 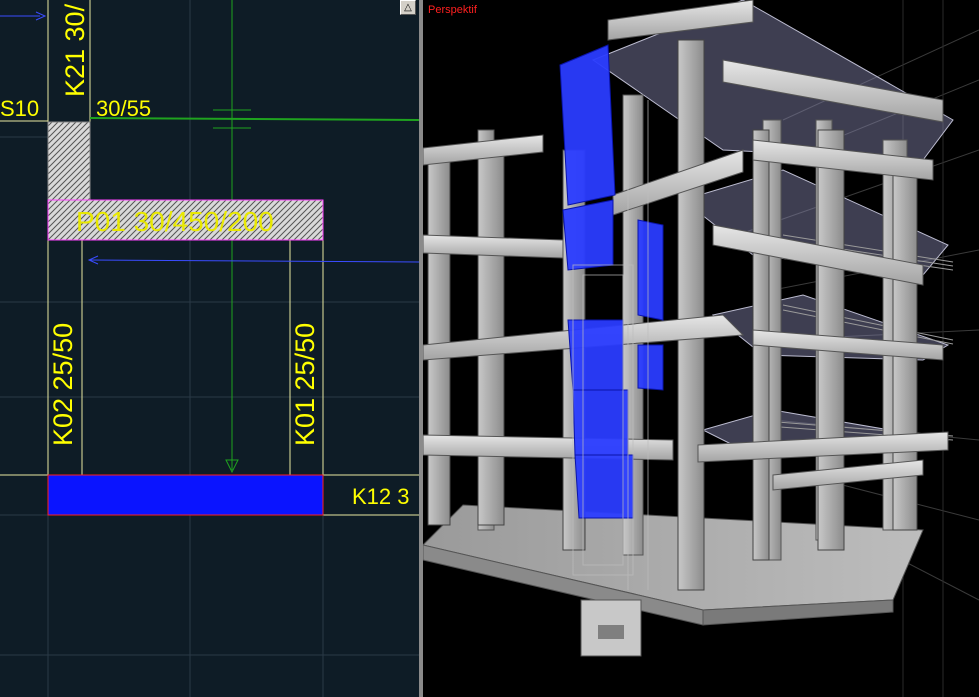 What do you see at coordinates (69, 161) in the screenshot?
I see `column-hatched` at bounding box center [69, 161].